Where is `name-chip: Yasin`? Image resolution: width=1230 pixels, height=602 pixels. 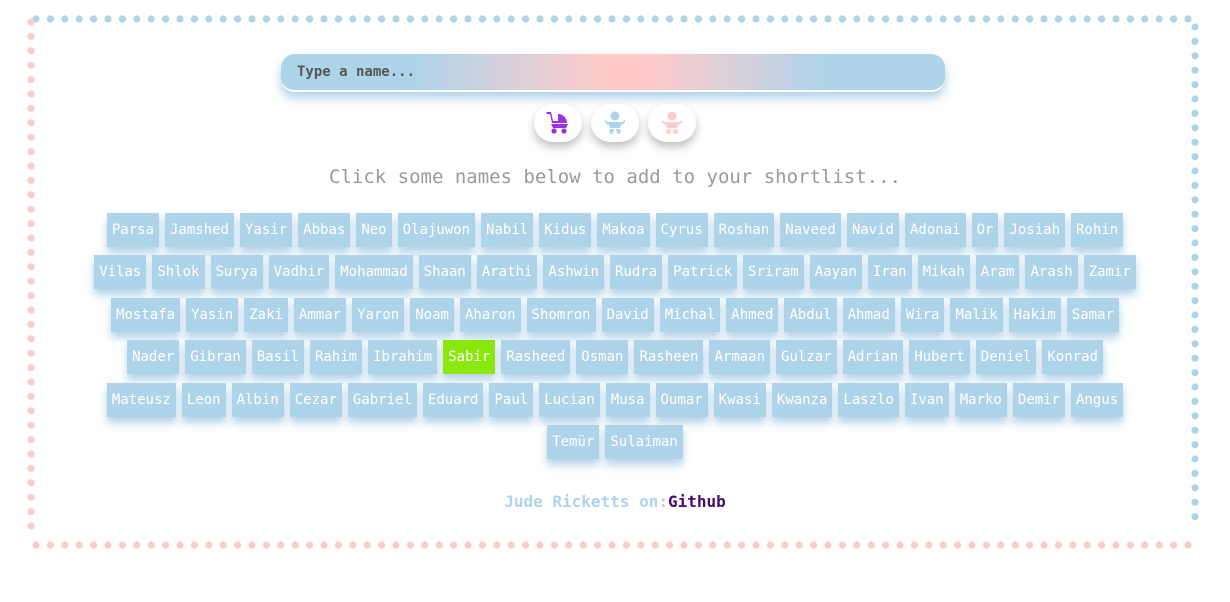 name-chip: Yasin is located at coordinates (212, 314).